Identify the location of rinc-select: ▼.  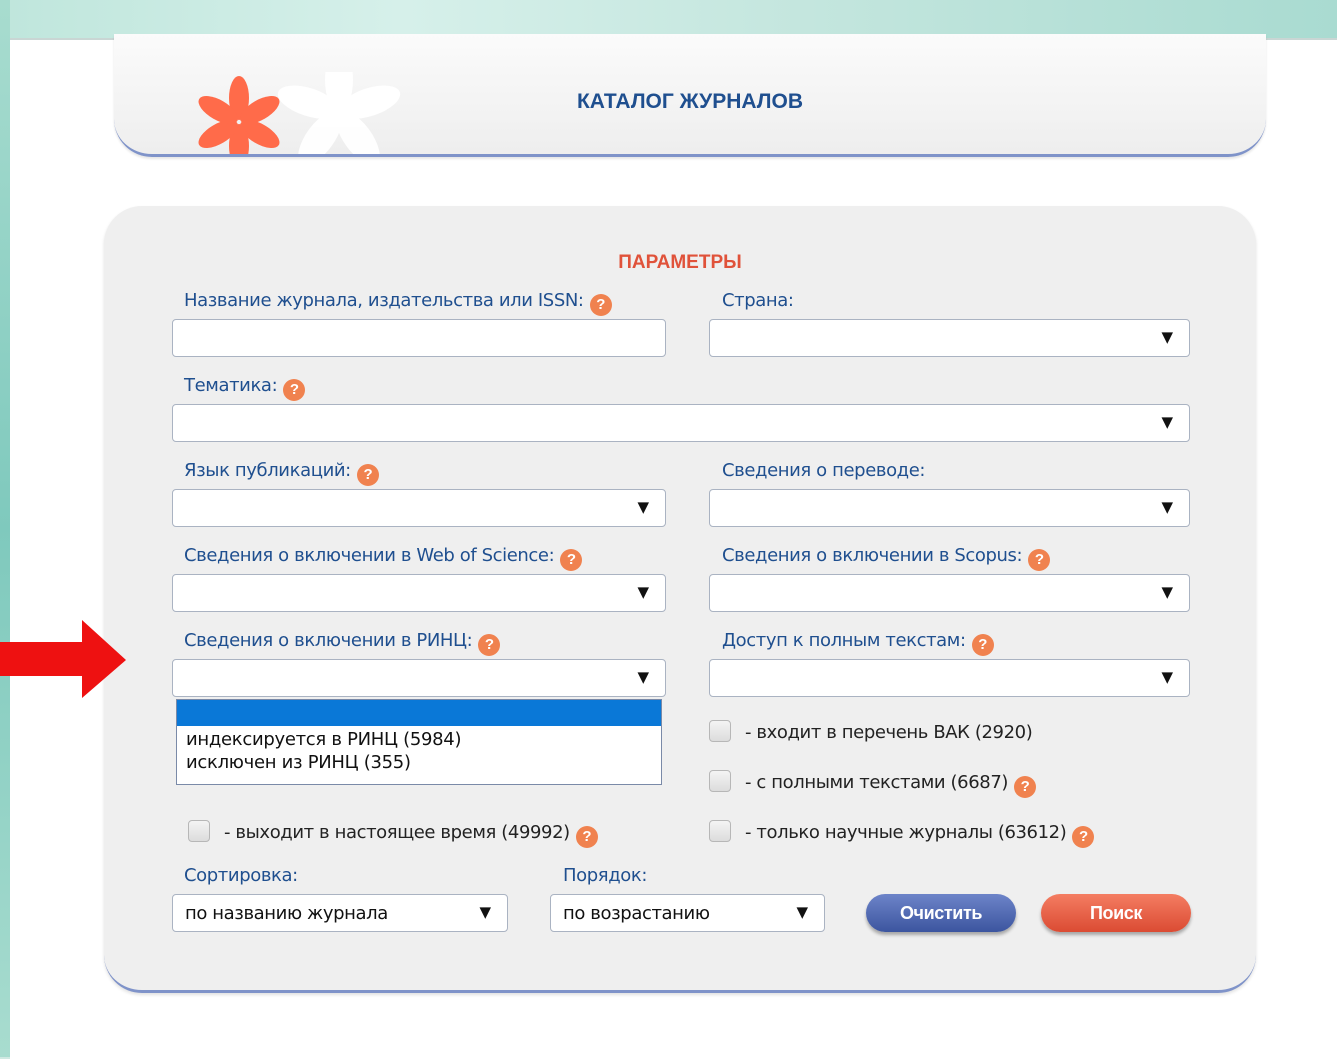
(419, 678).